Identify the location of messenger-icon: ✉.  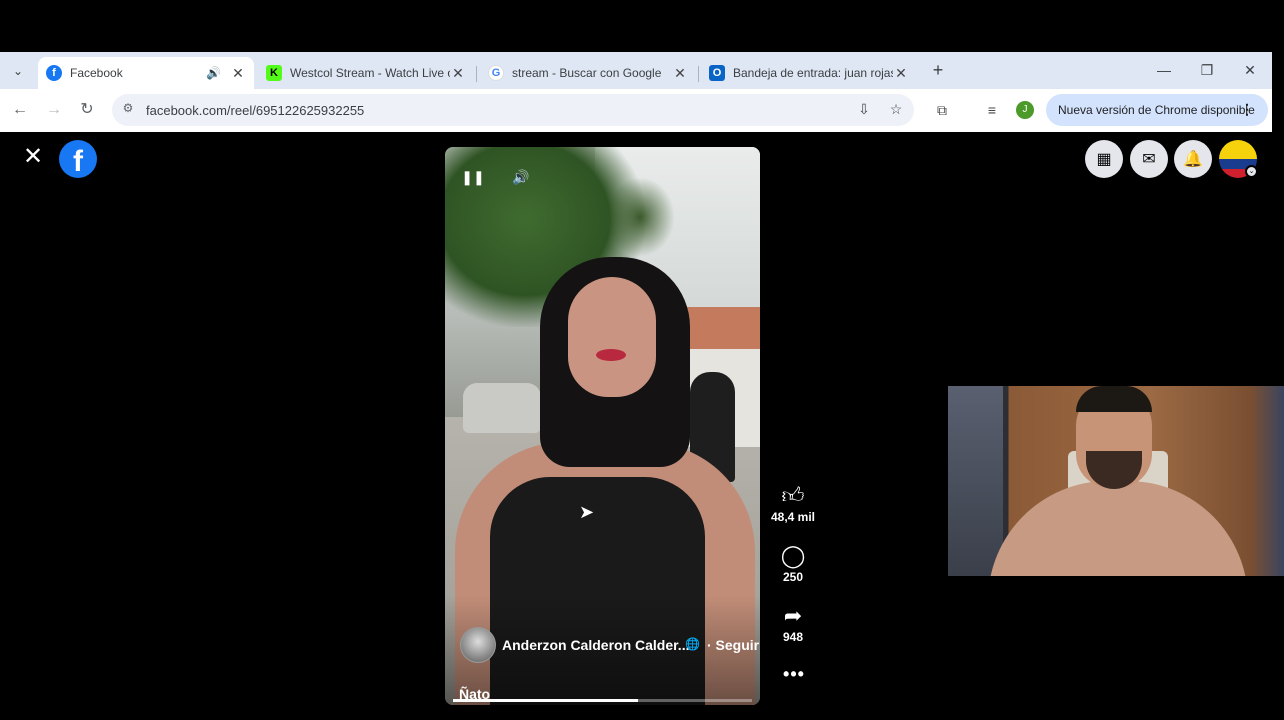
(1149, 159).